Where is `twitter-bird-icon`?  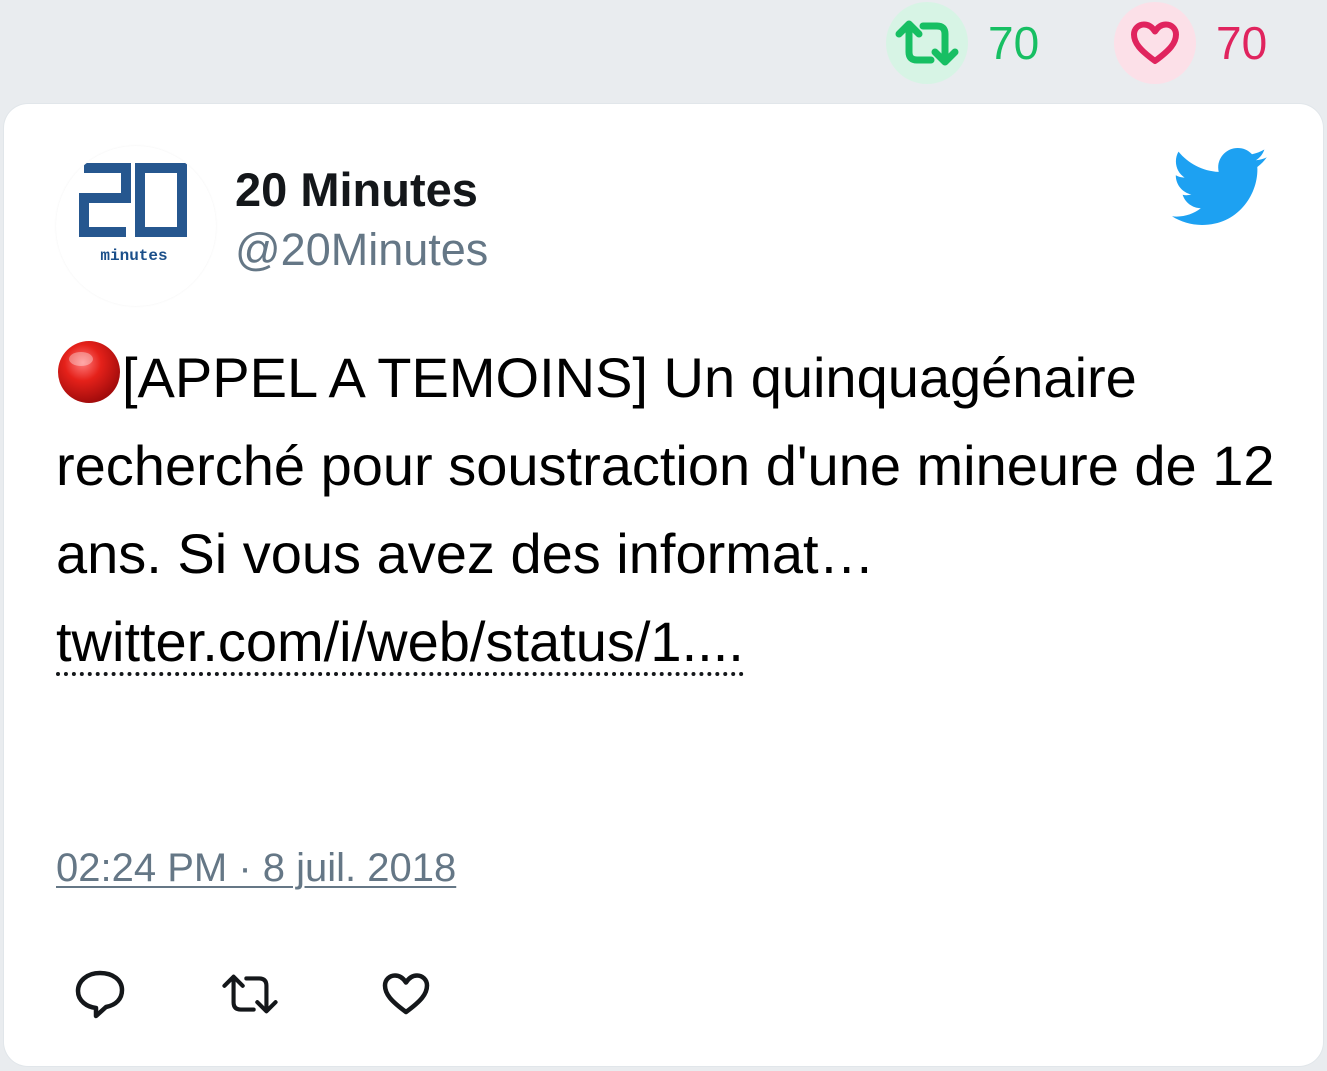
twitter-bird-icon is located at coordinates (1220, 187).